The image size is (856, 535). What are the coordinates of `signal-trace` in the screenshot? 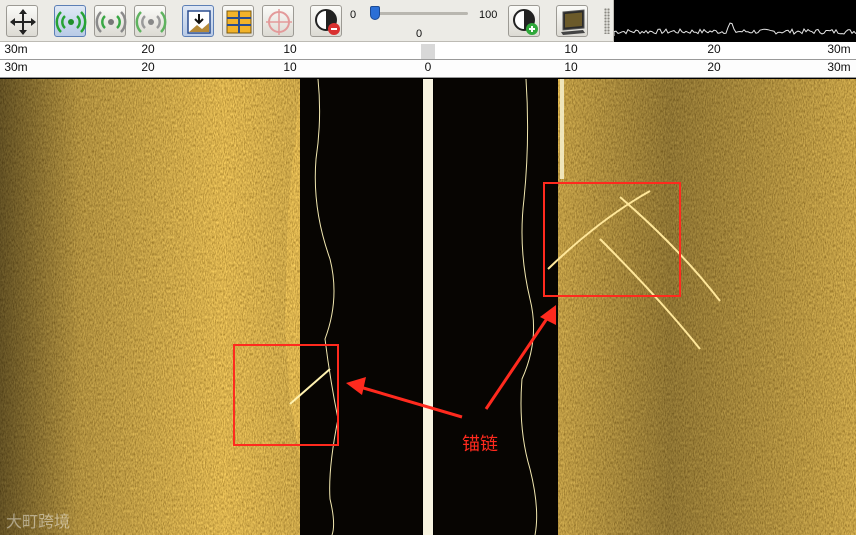 It's located at (734, 29).